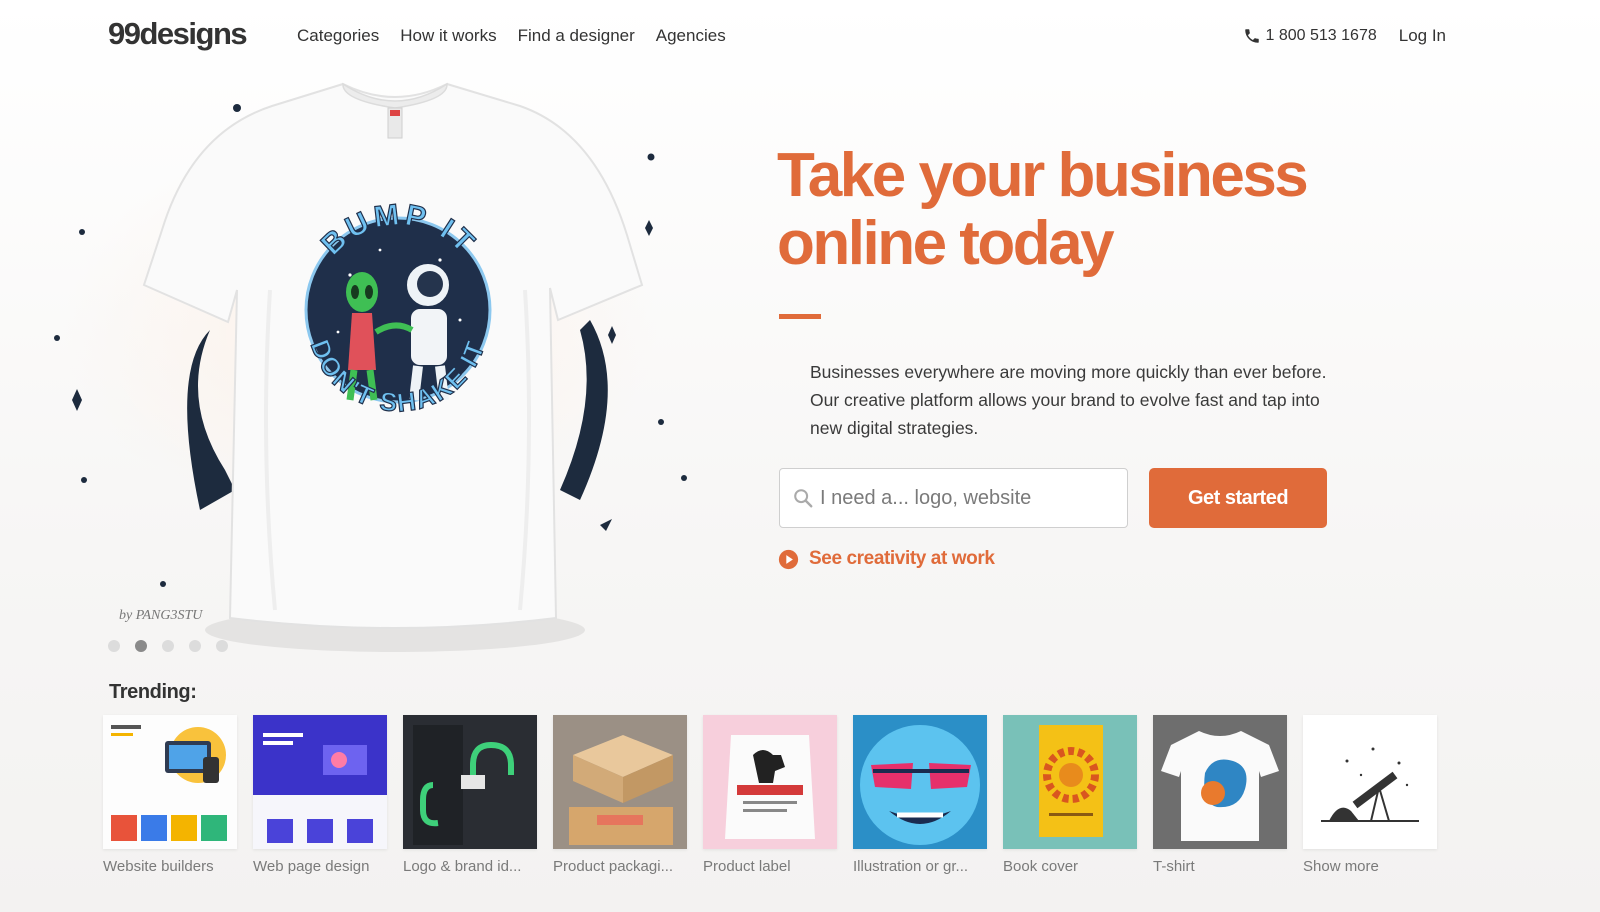  What do you see at coordinates (1174, 866) in the screenshot?
I see `trending-label: T-shirt` at bounding box center [1174, 866].